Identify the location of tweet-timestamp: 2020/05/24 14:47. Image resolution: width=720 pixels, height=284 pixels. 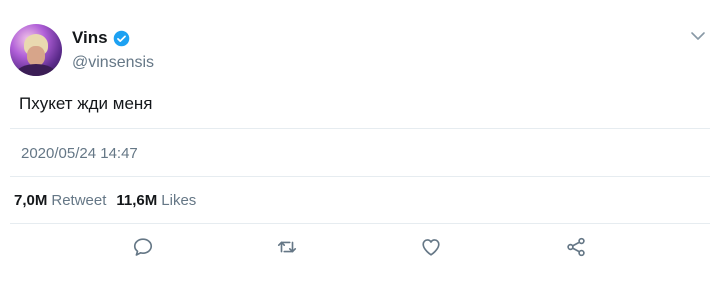
(79, 153).